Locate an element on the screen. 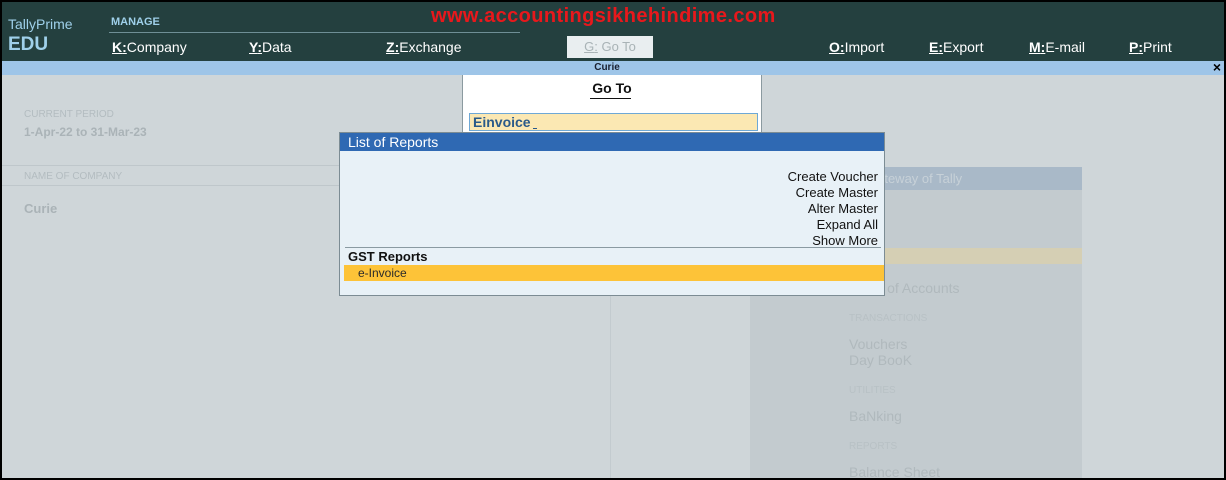 The image size is (1226, 480). product-name: TallyPrime is located at coordinates (40, 24).